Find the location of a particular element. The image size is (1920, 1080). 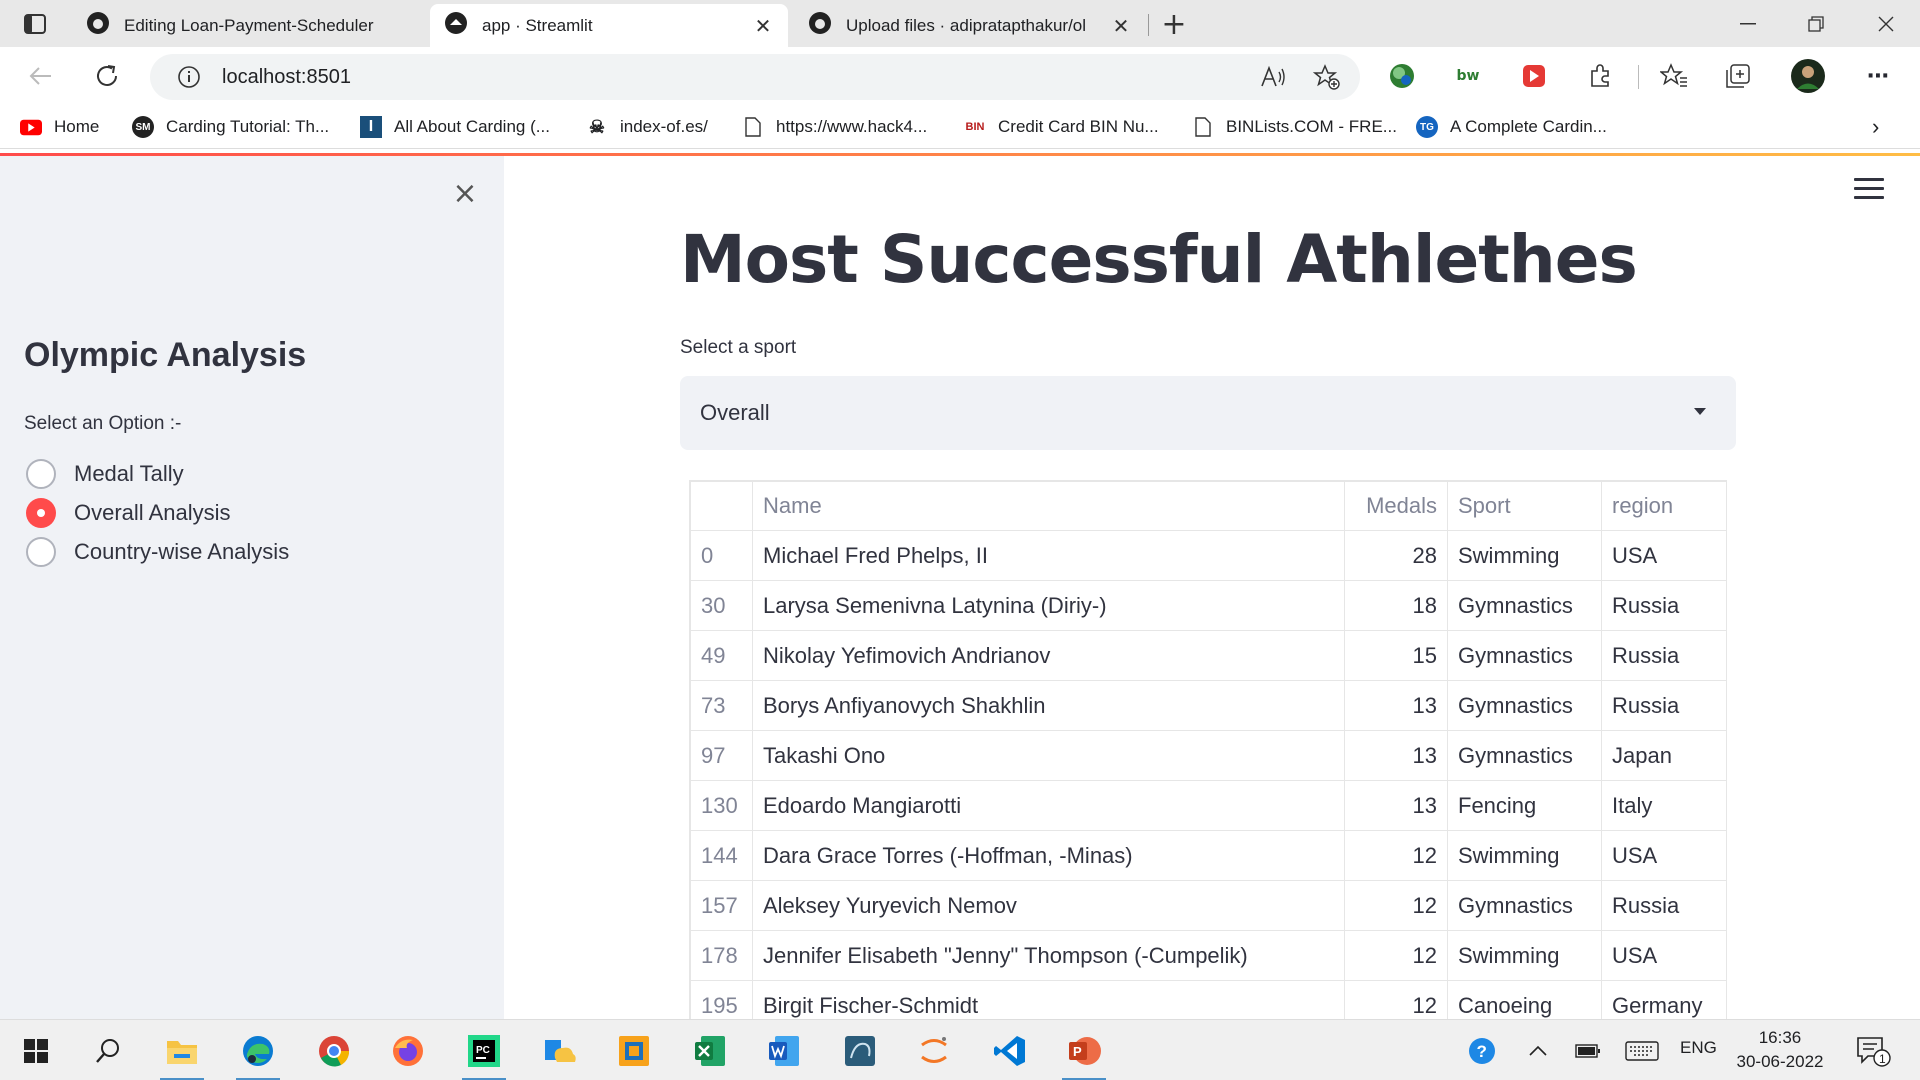

search-icon is located at coordinates (108, 1051).